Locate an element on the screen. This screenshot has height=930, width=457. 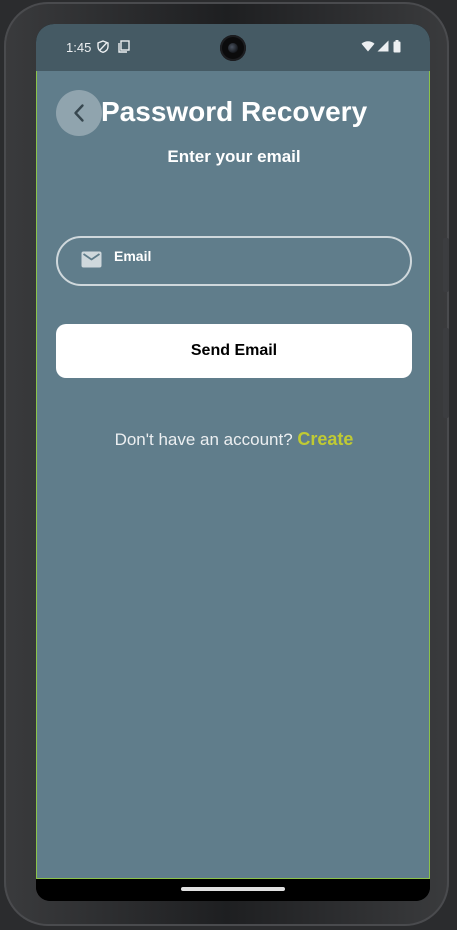
power-button is located at coordinates (446, 265).